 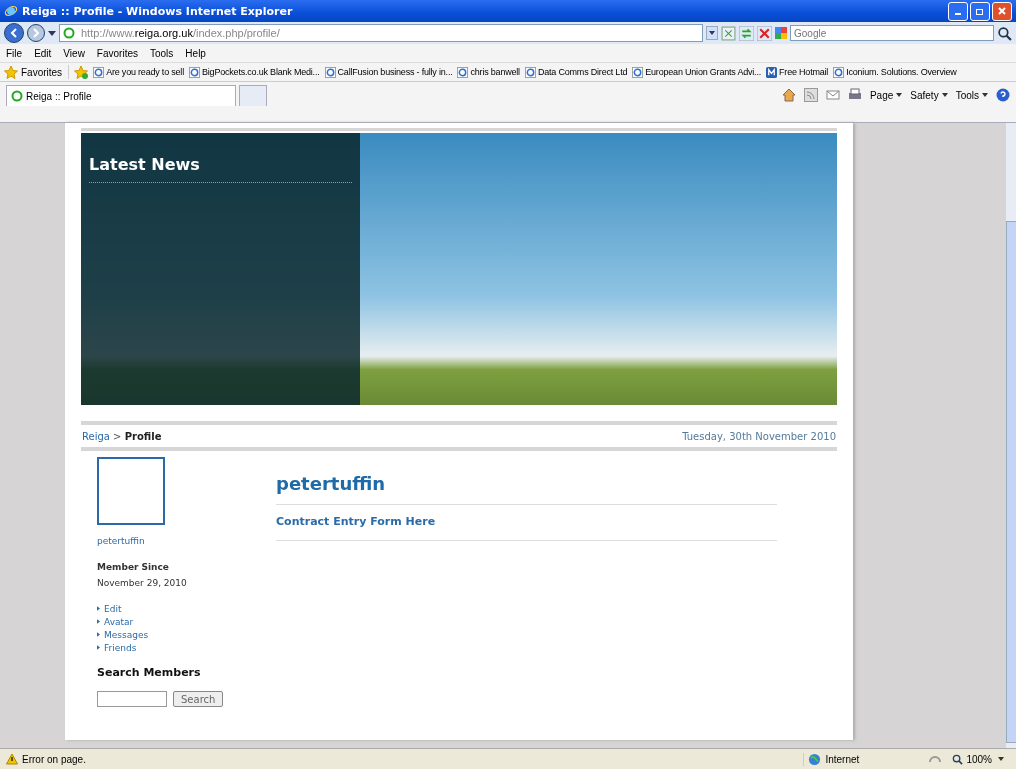 I want to click on menu-item: Help, so click(x=195, y=53).